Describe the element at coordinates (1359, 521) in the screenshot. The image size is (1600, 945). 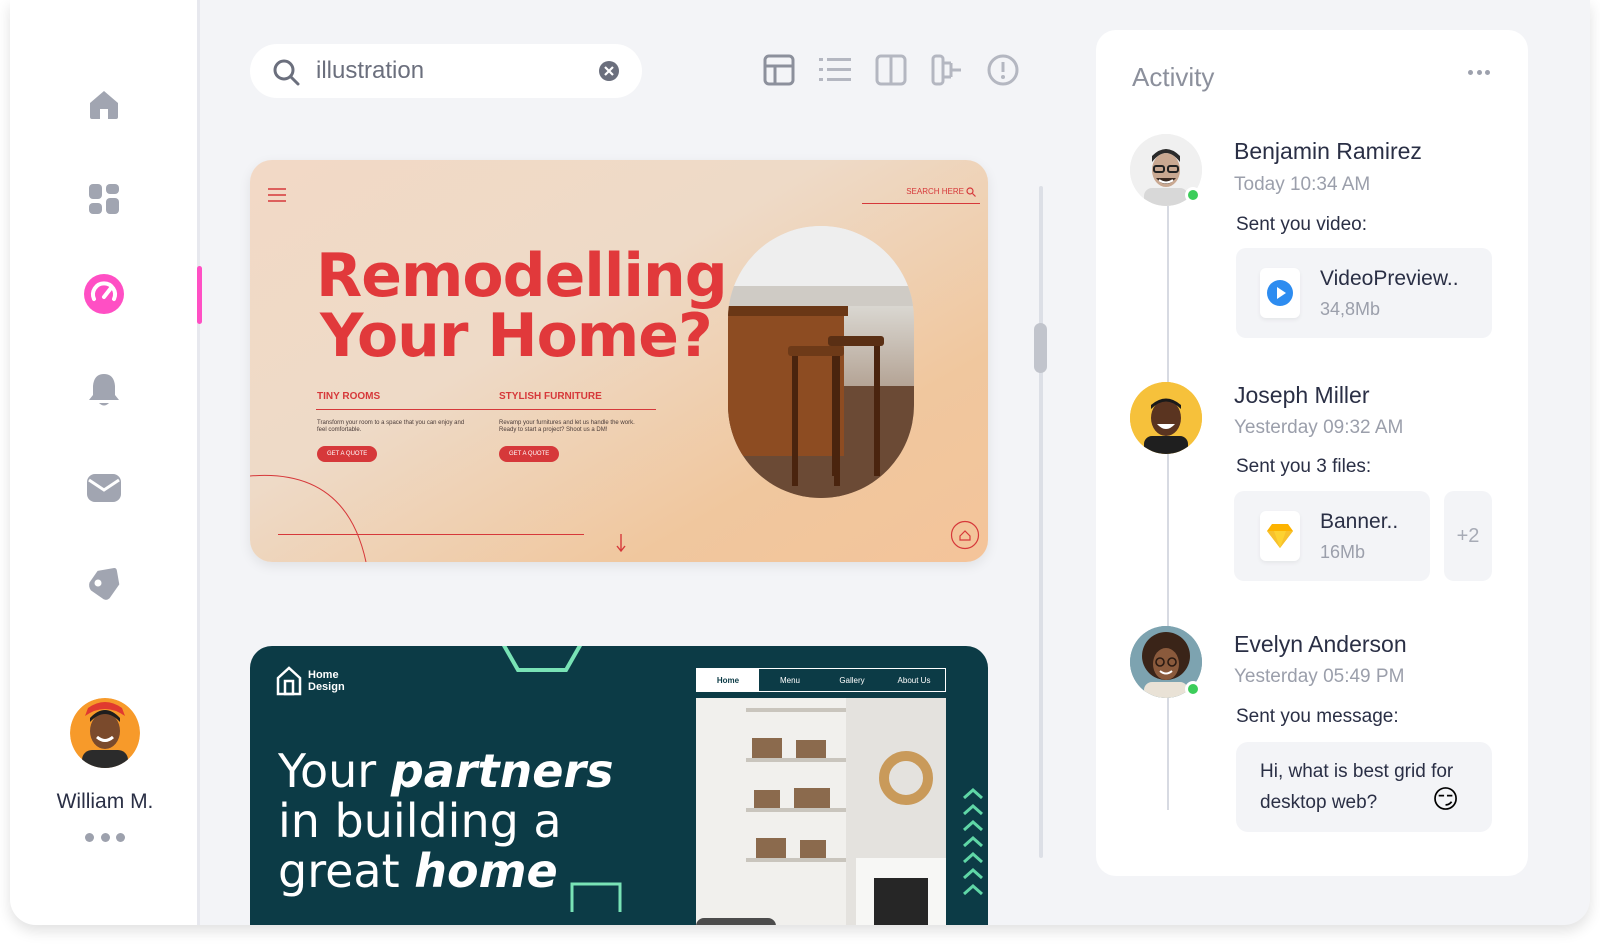
I see `file-name: Banner..` at that location.